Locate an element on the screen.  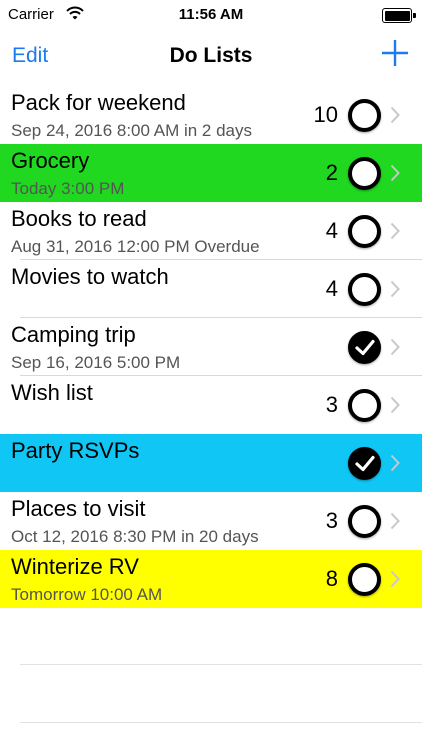
navigation-bar: Edit Do Lists is located at coordinates (211, 57).